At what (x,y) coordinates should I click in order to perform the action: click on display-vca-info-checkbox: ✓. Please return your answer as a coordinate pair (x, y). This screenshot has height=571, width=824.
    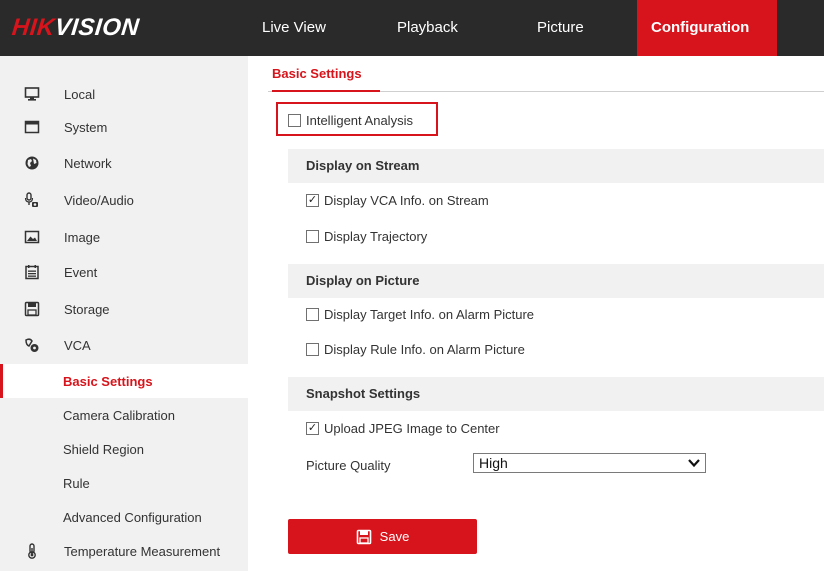
    Looking at the image, I should click on (312, 200).